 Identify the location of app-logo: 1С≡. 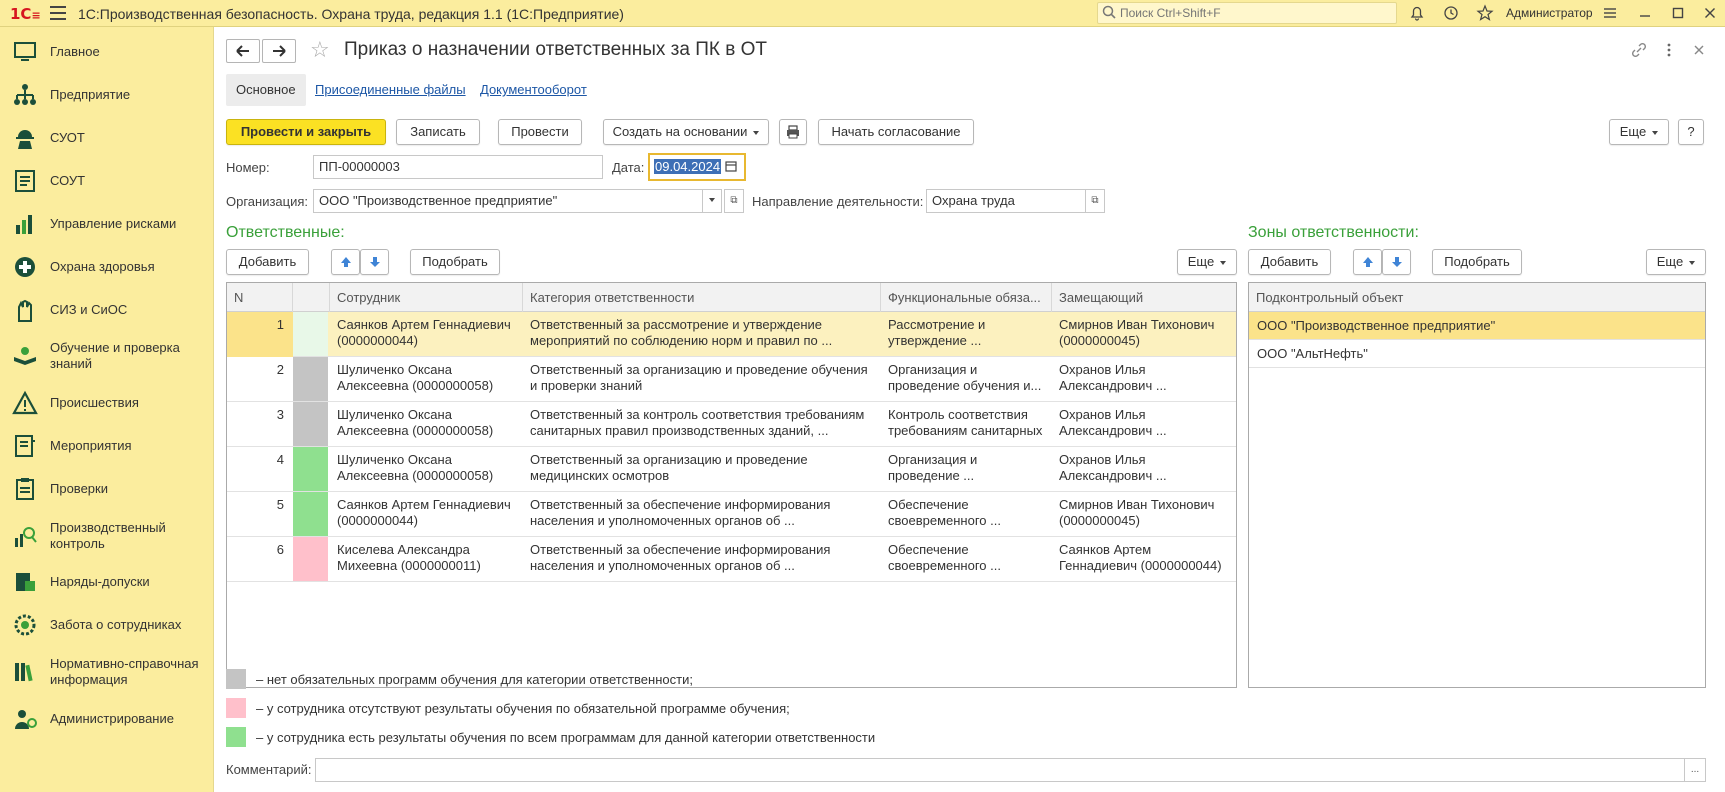
(25, 14).